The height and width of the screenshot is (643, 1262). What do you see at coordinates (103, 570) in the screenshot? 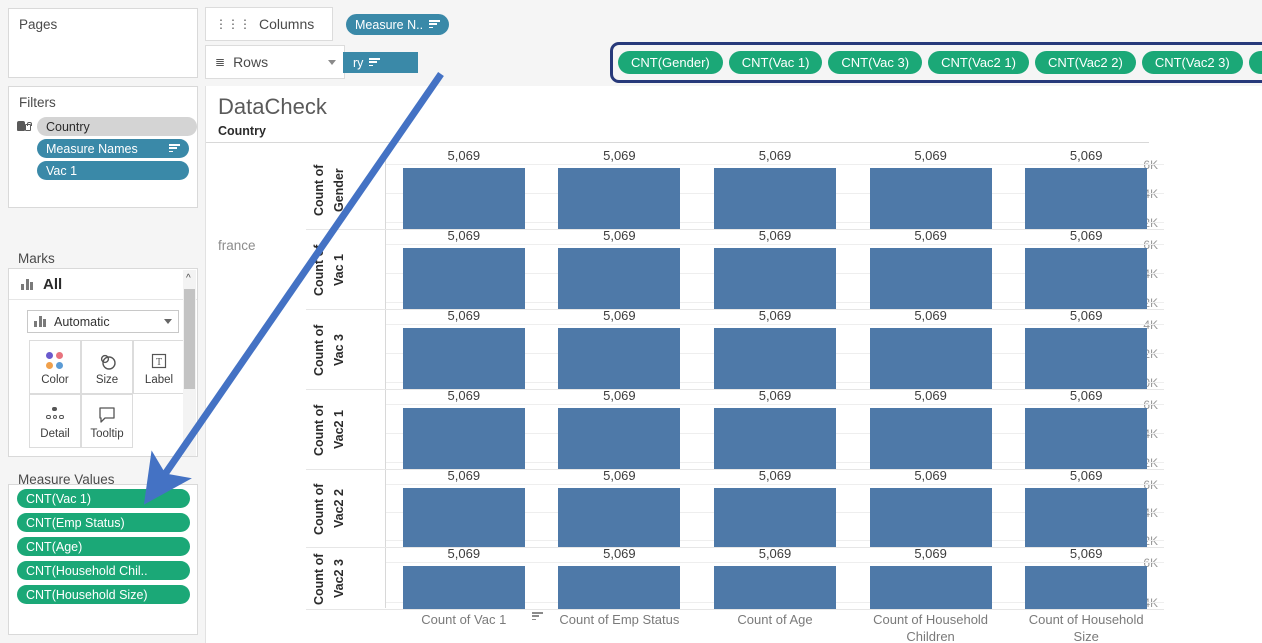
I see `measure-value-pill: CNT(Household Chil..` at bounding box center [103, 570].